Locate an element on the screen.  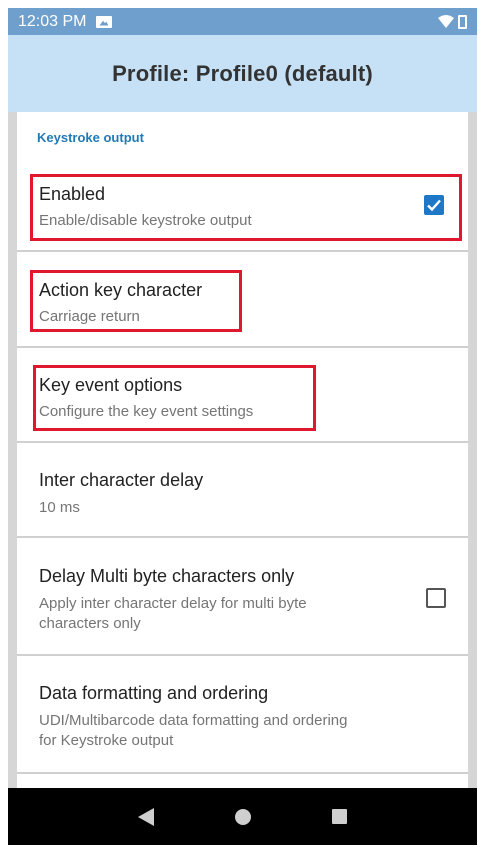
app-bar: Profile: Profile0 (default) is located at coordinates (242, 73).